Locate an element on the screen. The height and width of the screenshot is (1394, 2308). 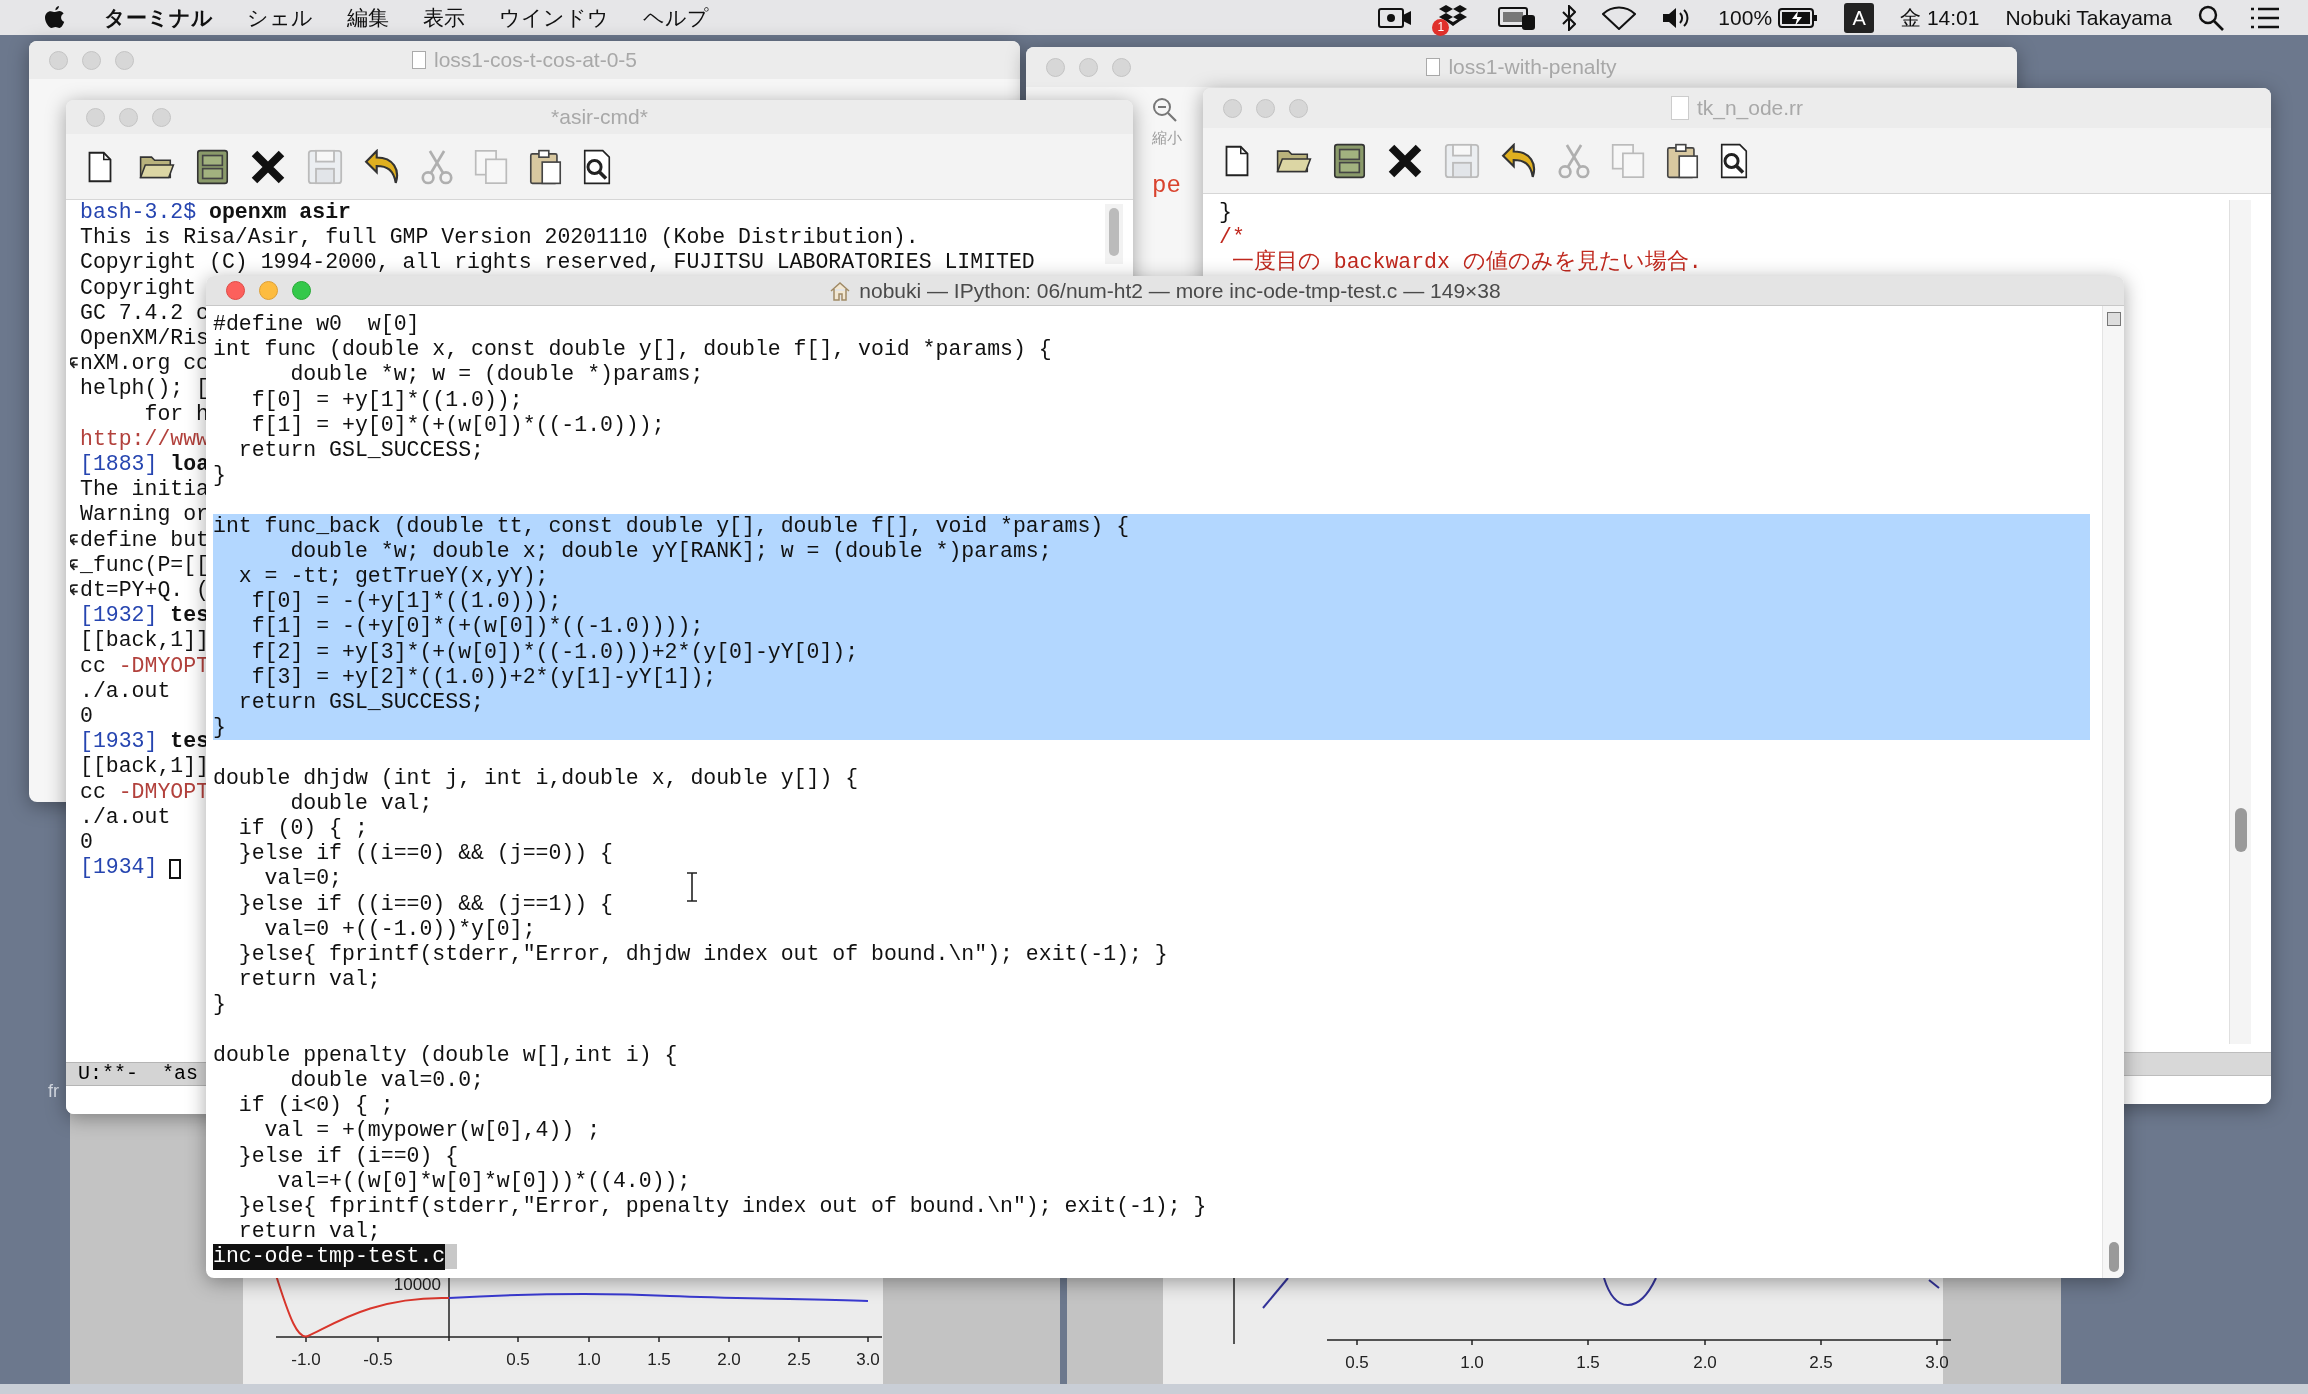
menu-item: ウインドウ is located at coordinates (554, 17).